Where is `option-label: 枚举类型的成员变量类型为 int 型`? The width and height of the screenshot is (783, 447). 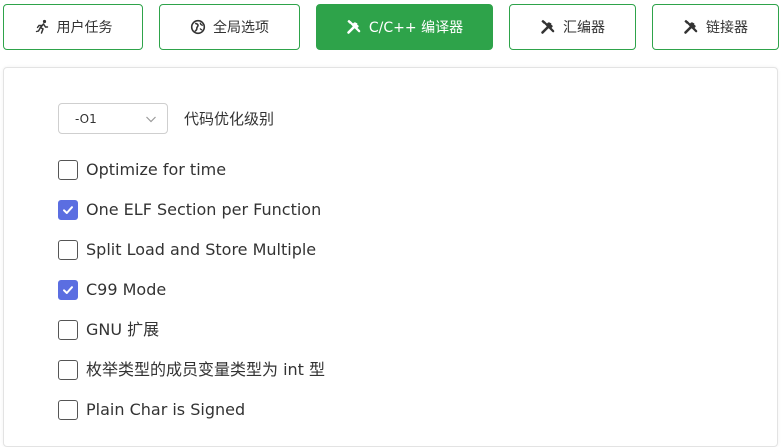 option-label: 枚举类型的成员变量类型为 int 型 is located at coordinates (206, 369).